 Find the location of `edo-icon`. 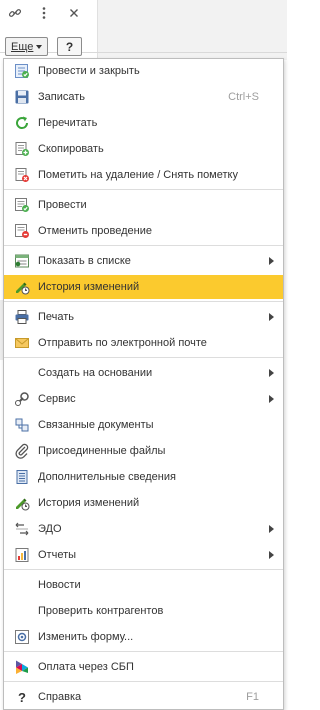

edo-icon is located at coordinates (22, 529).